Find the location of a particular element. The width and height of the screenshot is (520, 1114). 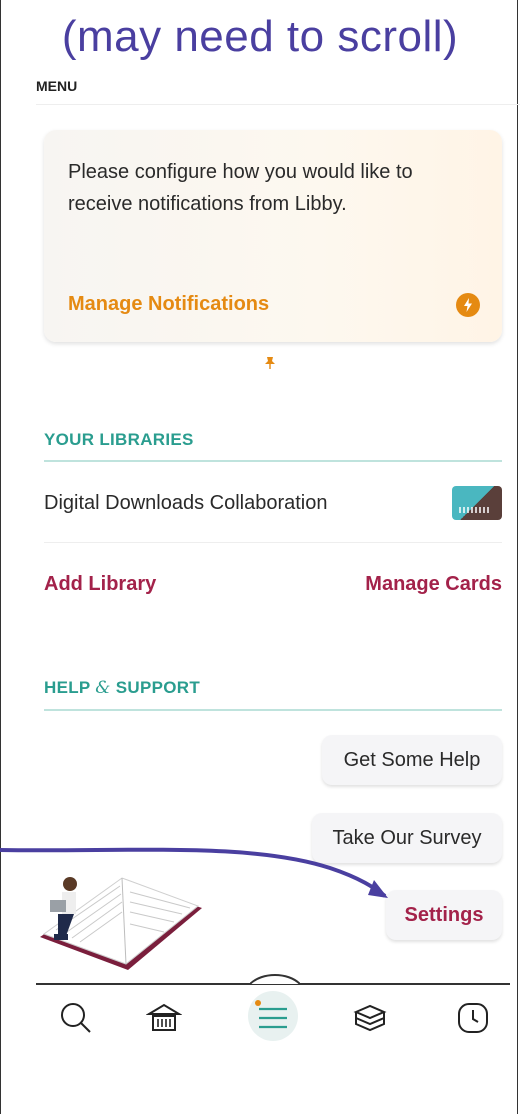

annotation-text: (may need to scroll) is located at coordinates (260, 36).